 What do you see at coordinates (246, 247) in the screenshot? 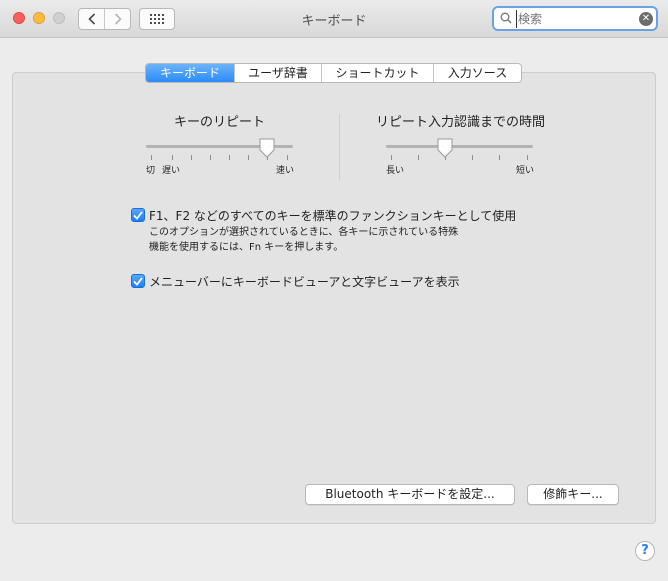
I see `fn-keys-description-line2: 機能を使用するには、Fn キーを押します。` at bounding box center [246, 247].